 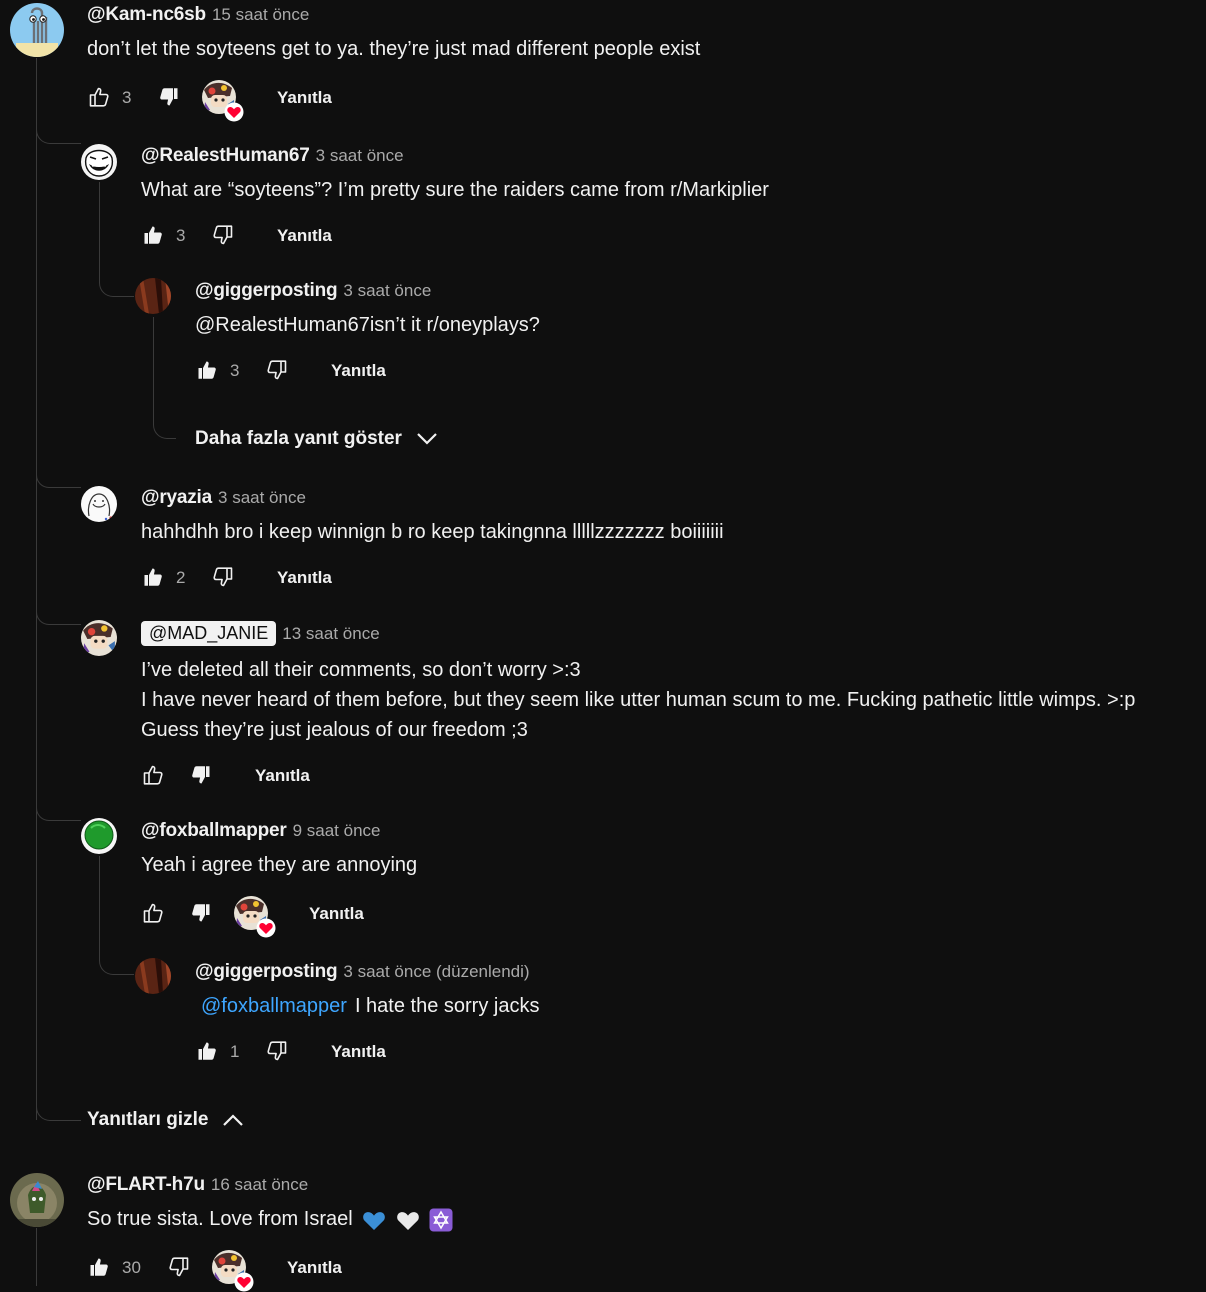 What do you see at coordinates (176, 498) in the screenshot?
I see `author-name: @ryazia` at bounding box center [176, 498].